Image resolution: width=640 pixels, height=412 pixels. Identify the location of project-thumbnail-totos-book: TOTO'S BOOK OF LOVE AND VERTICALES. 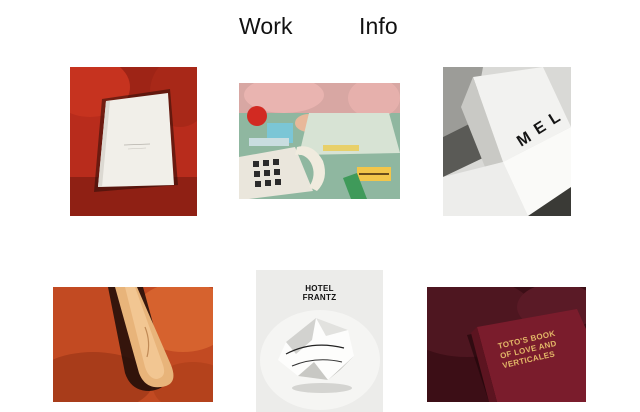
(506, 344).